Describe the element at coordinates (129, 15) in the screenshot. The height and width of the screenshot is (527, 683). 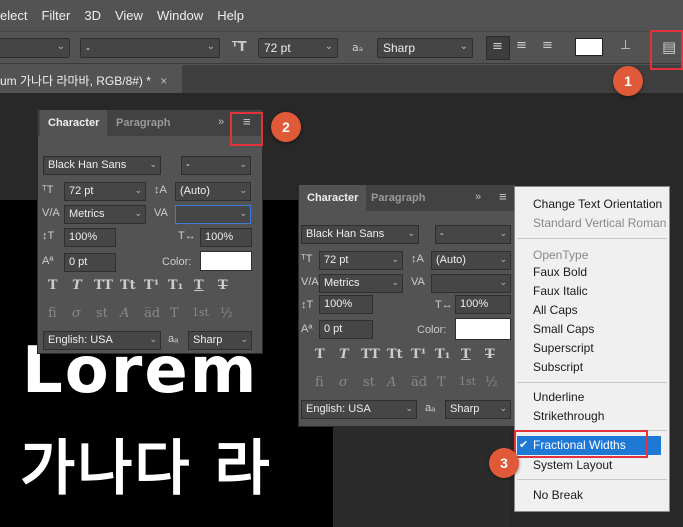
I see `menu-view: View` at that location.